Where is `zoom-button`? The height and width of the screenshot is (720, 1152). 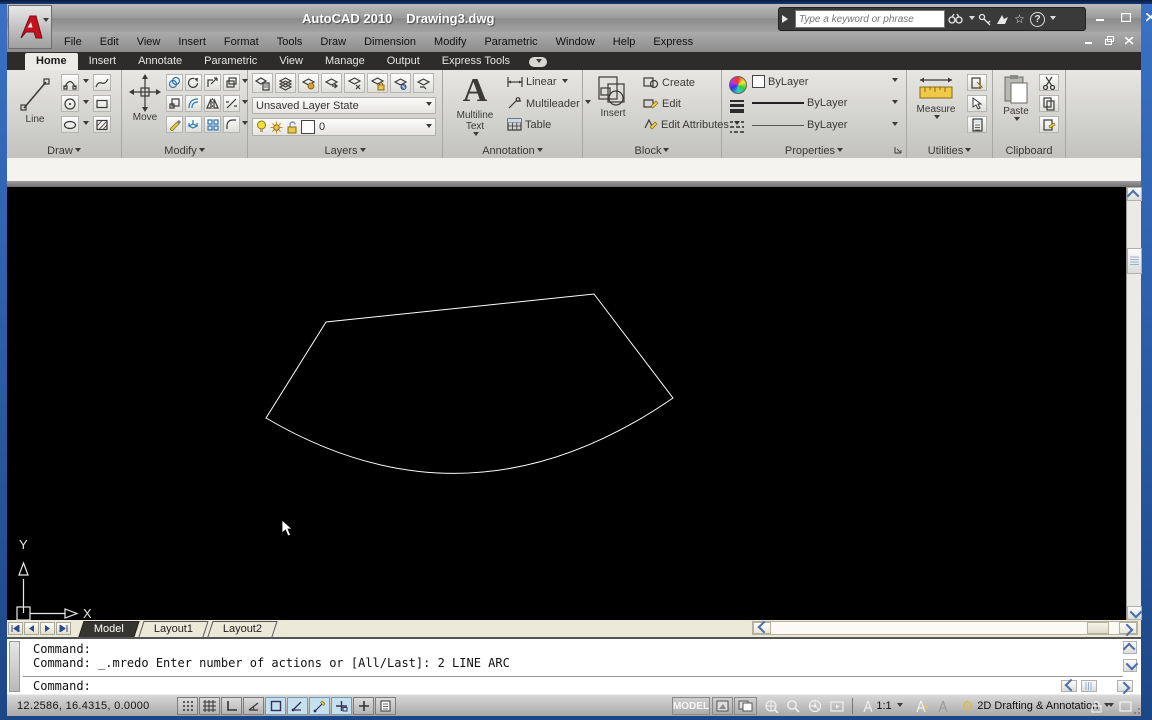
zoom-button is located at coordinates (793, 706).